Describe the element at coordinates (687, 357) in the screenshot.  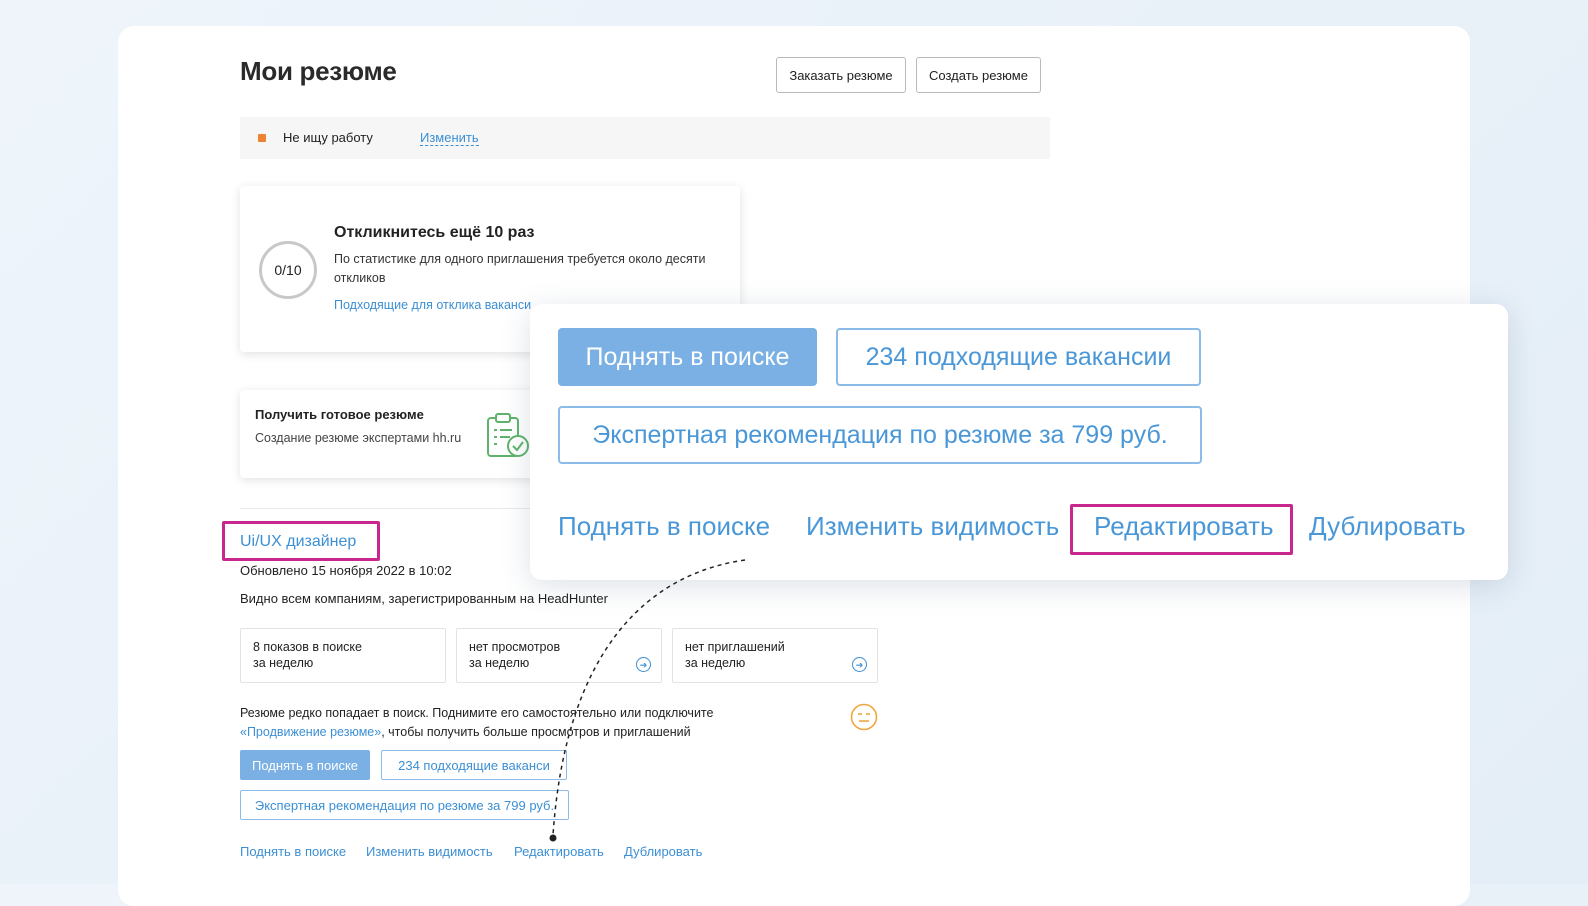
I see `zoom-raise-button: Поднять в поиске` at that location.